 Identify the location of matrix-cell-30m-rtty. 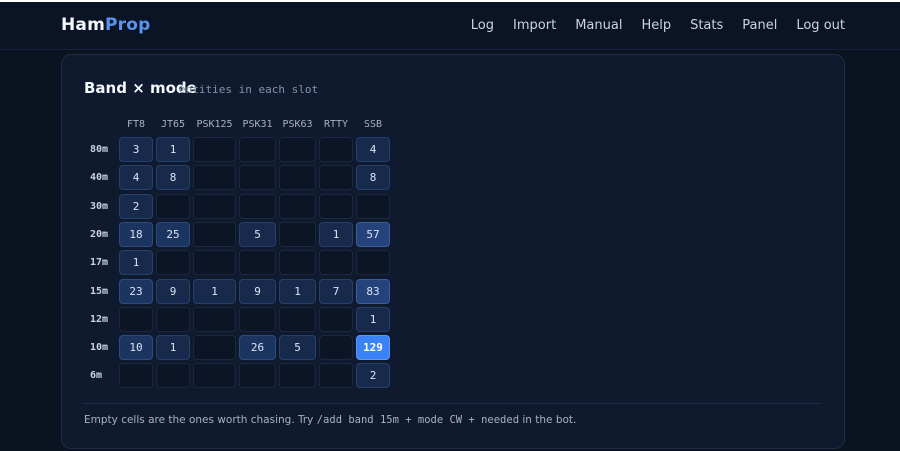
(336, 206).